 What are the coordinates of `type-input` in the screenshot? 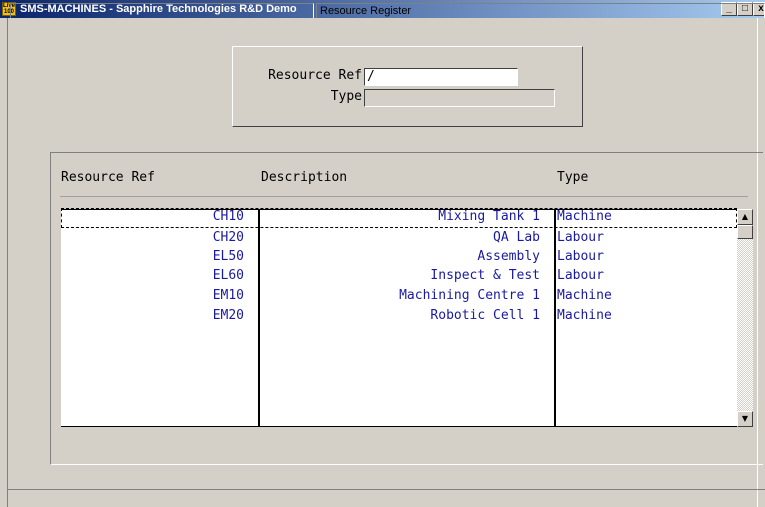 It's located at (459, 98).